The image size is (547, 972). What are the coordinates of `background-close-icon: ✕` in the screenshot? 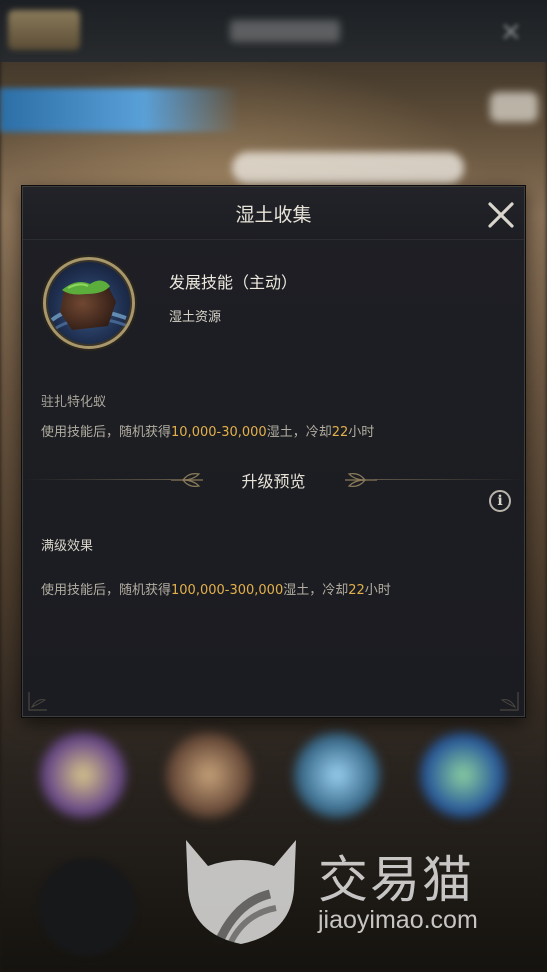 It's located at (511, 33).